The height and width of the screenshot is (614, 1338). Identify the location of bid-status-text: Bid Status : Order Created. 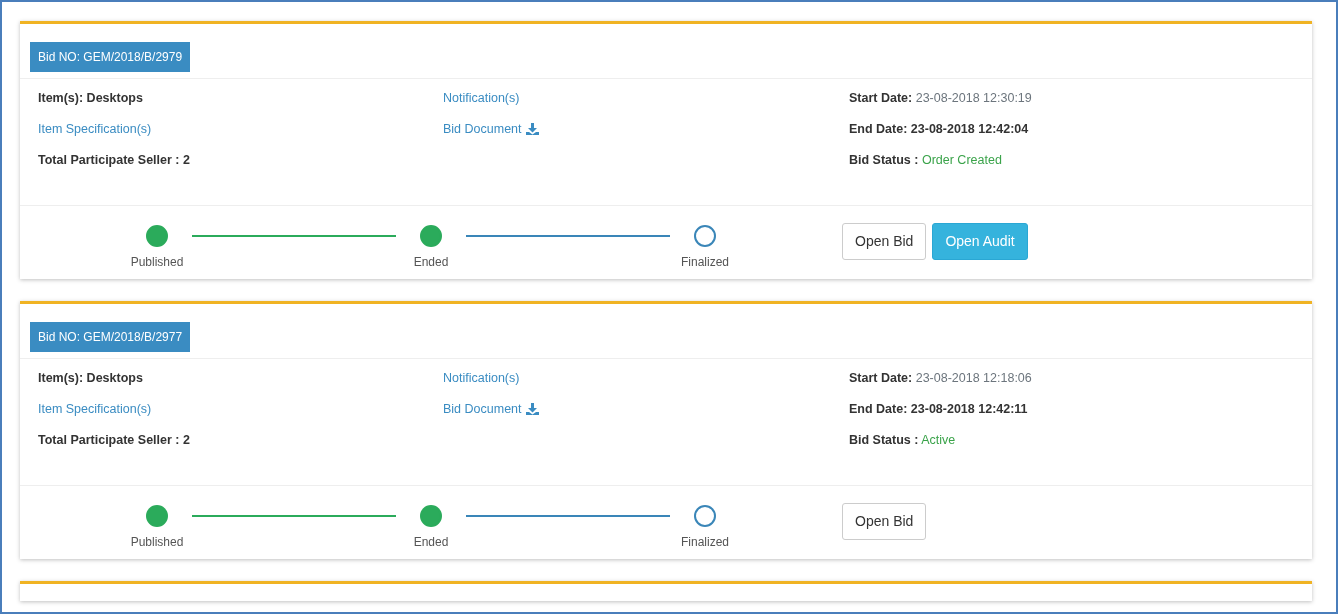
(926, 160).